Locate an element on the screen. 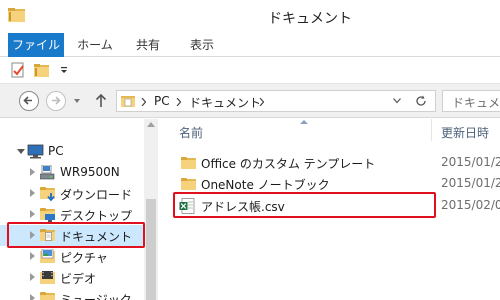 The height and width of the screenshot is (300, 500). ribbon-tabs: ファイル ホーム 共有 表示 is located at coordinates (250, 45).